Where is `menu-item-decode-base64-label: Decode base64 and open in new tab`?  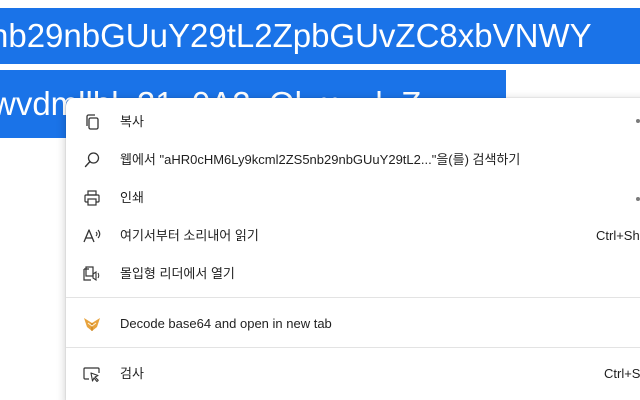
menu-item-decode-base64-label: Decode base64 and open in new tab is located at coordinates (226, 323).